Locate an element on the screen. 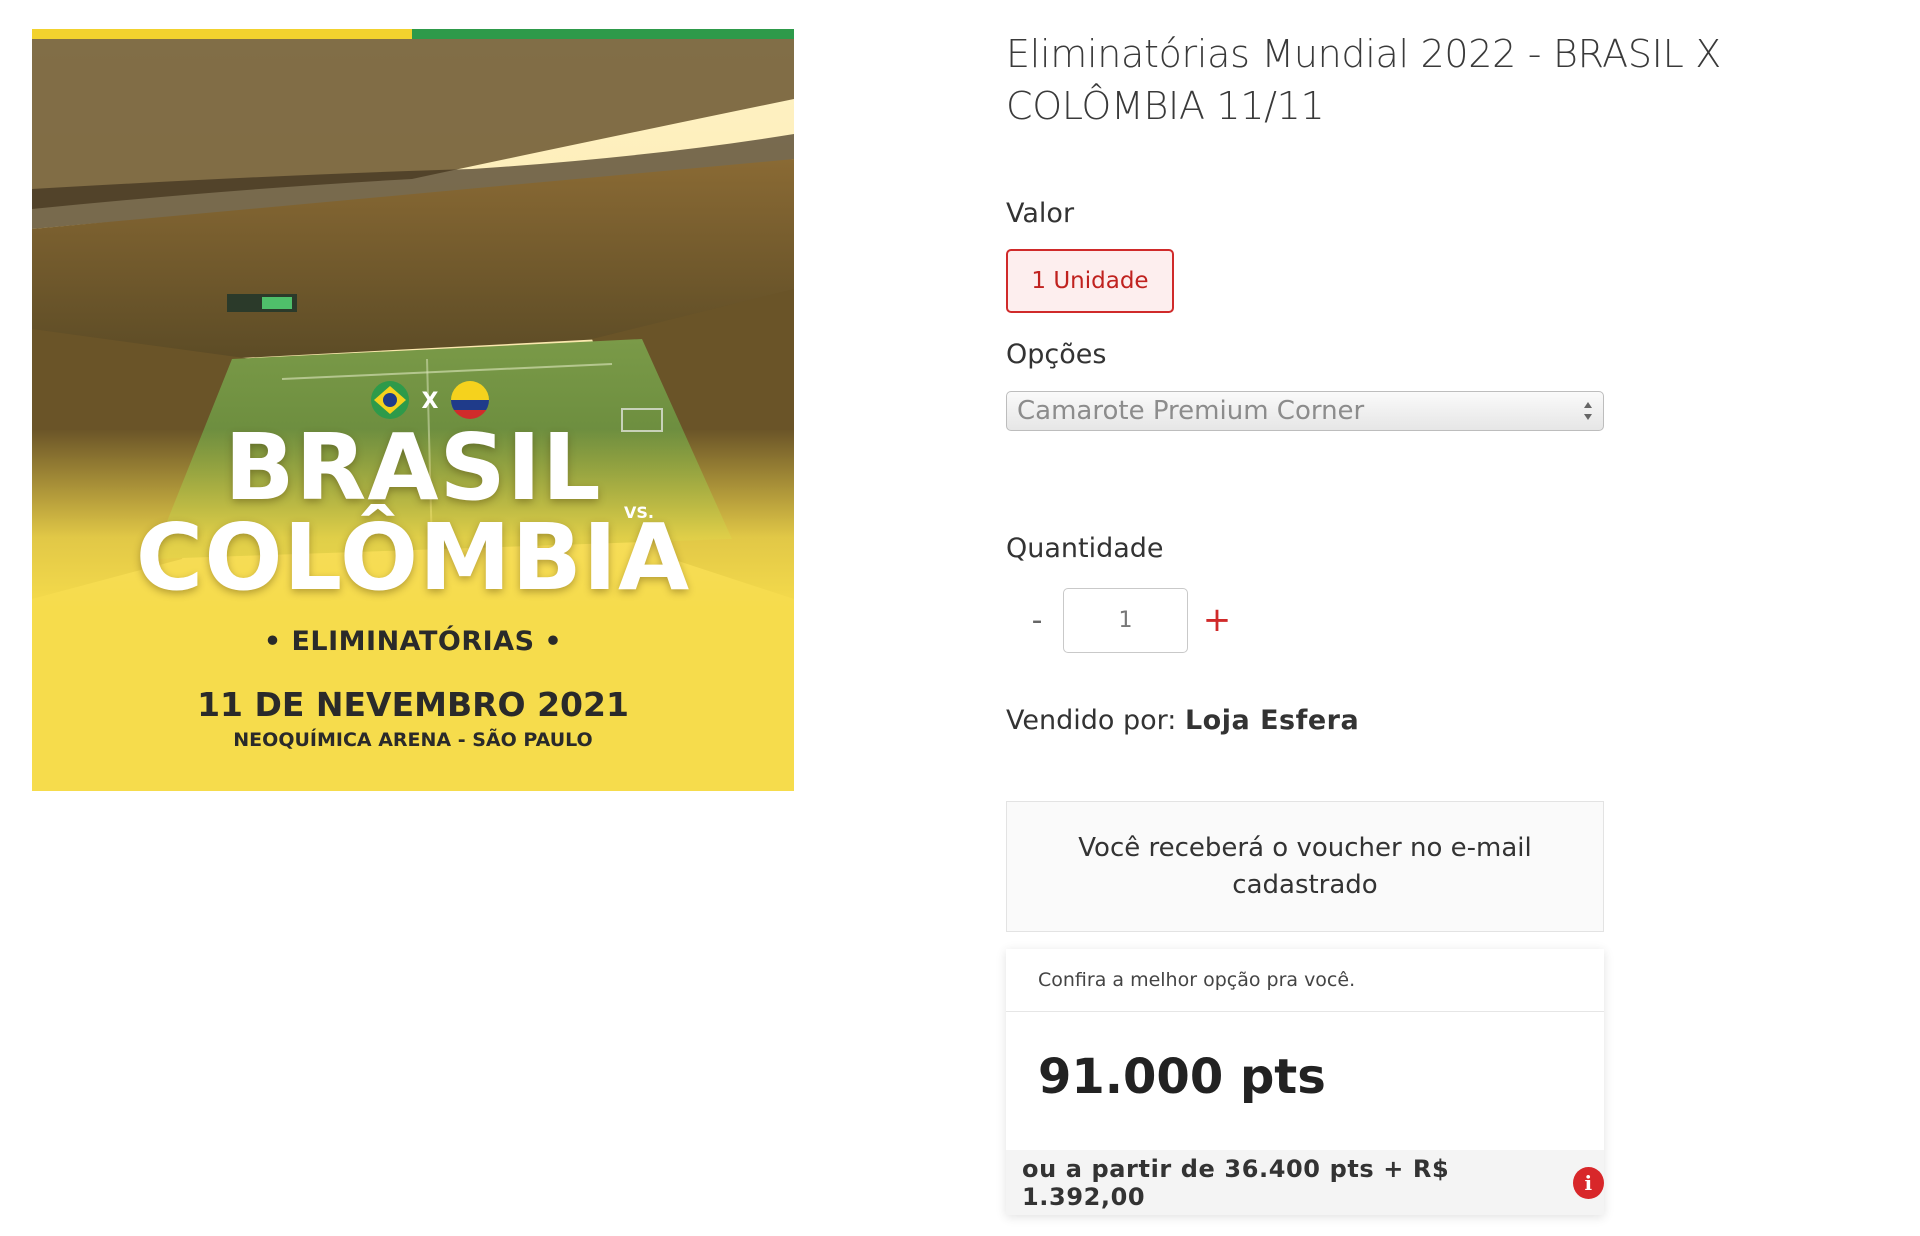 This screenshot has height=1236, width=1920. seller-info: Vendido por: Loja Esfera is located at coordinates (1182, 720).